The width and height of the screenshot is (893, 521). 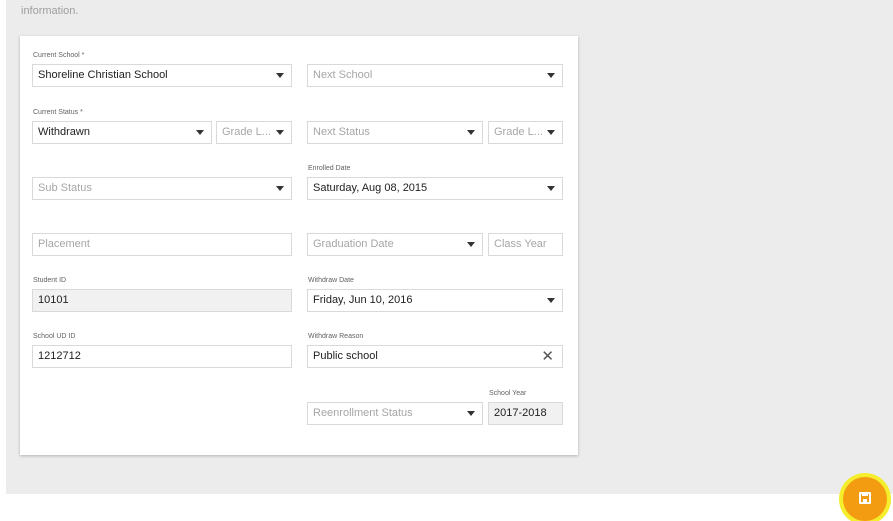 I want to click on withdraw-reason-field: Withdraw Reason Public school ✕, so click(x=435, y=351).